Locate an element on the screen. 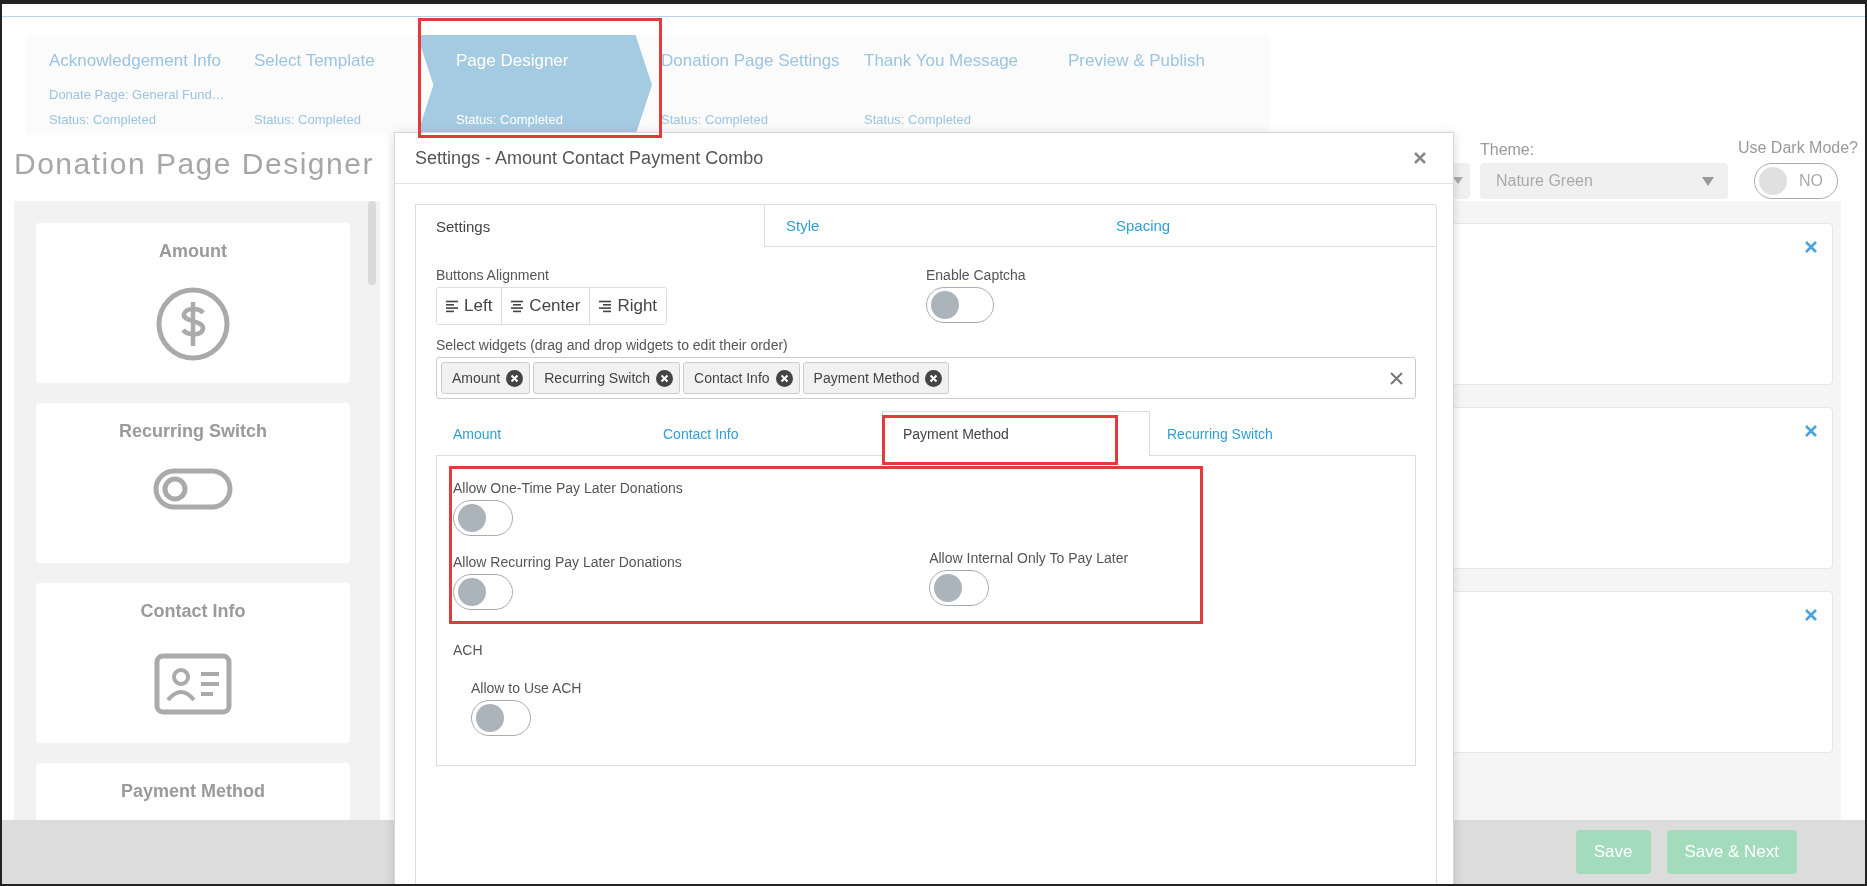  align-center-icon is located at coordinates (518, 306).